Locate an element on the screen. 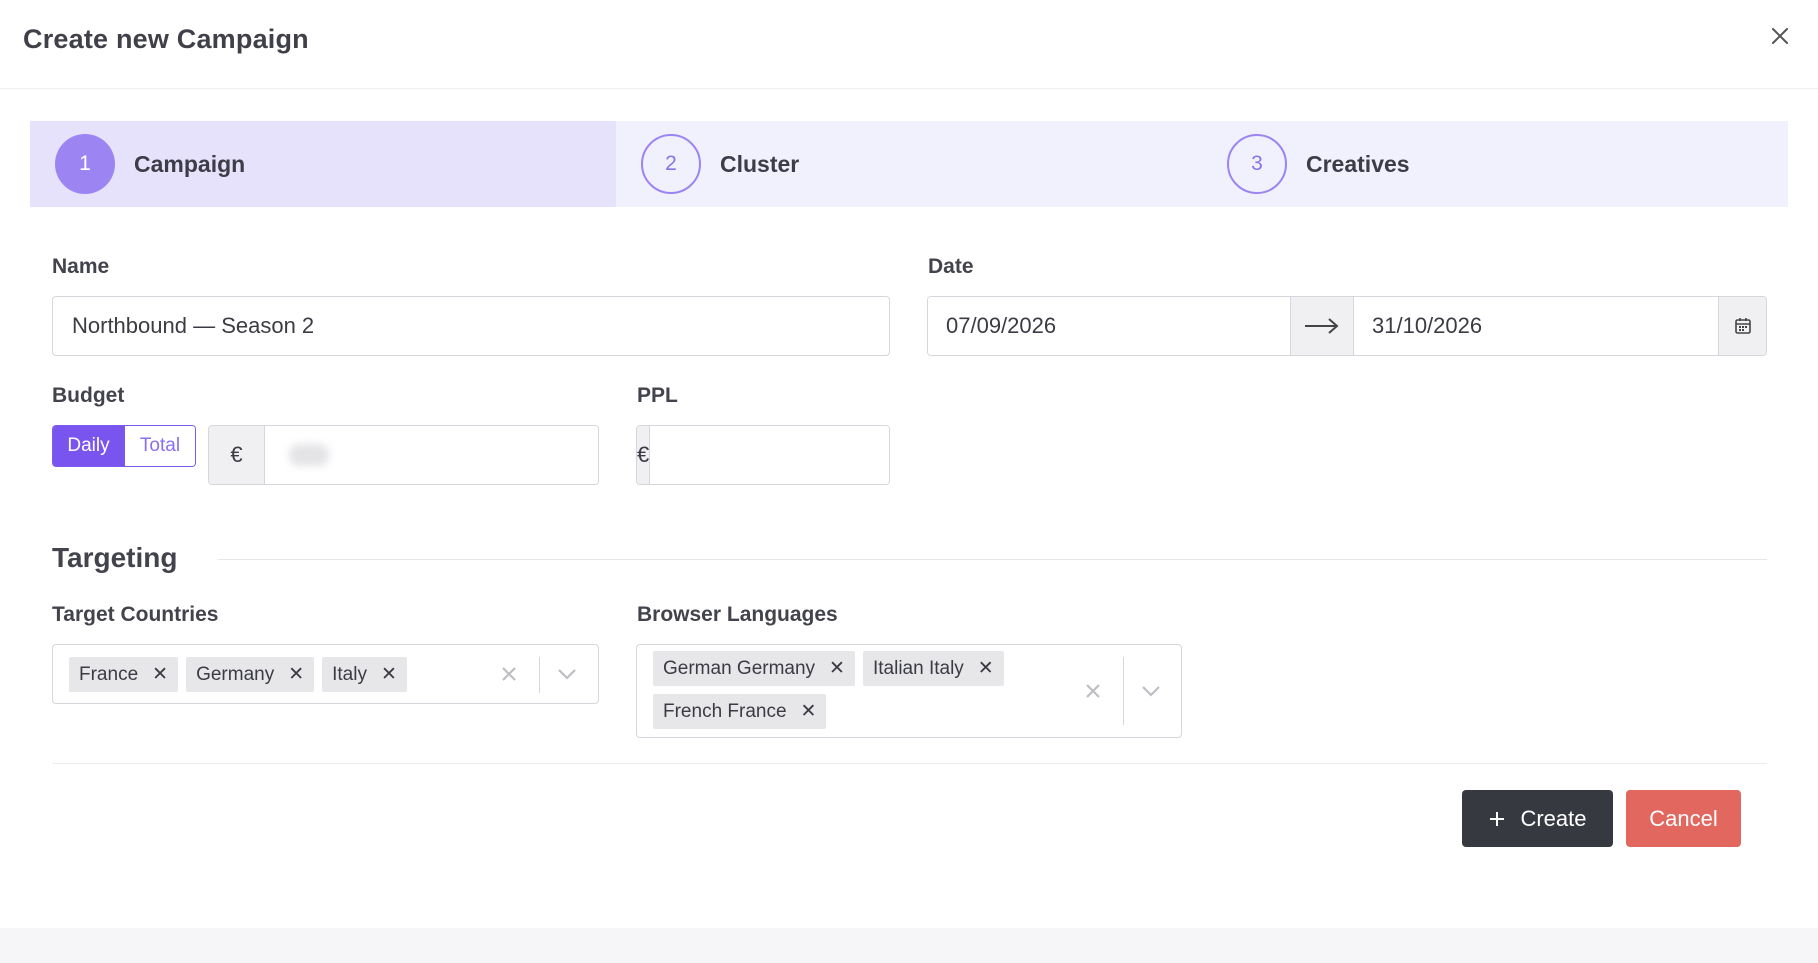  step-creatives: 3 Creatives is located at coordinates (1495, 164).